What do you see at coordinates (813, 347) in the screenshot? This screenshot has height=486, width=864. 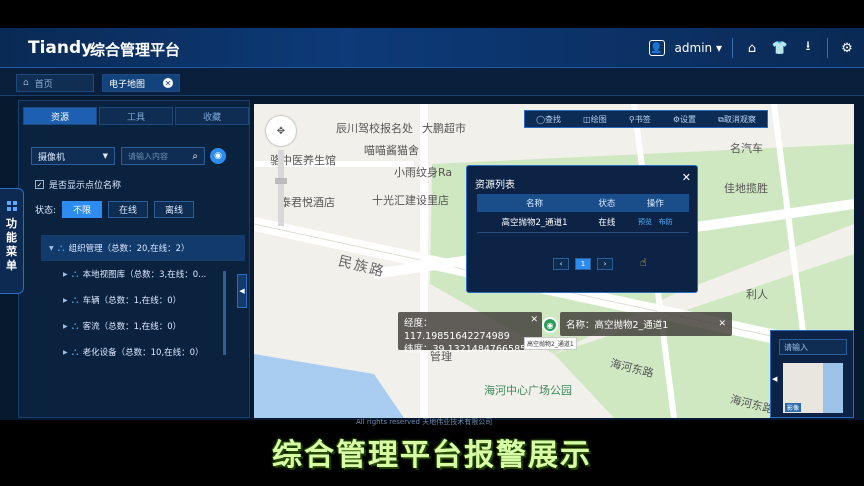 I see `mini-map-search-input: 请输入` at bounding box center [813, 347].